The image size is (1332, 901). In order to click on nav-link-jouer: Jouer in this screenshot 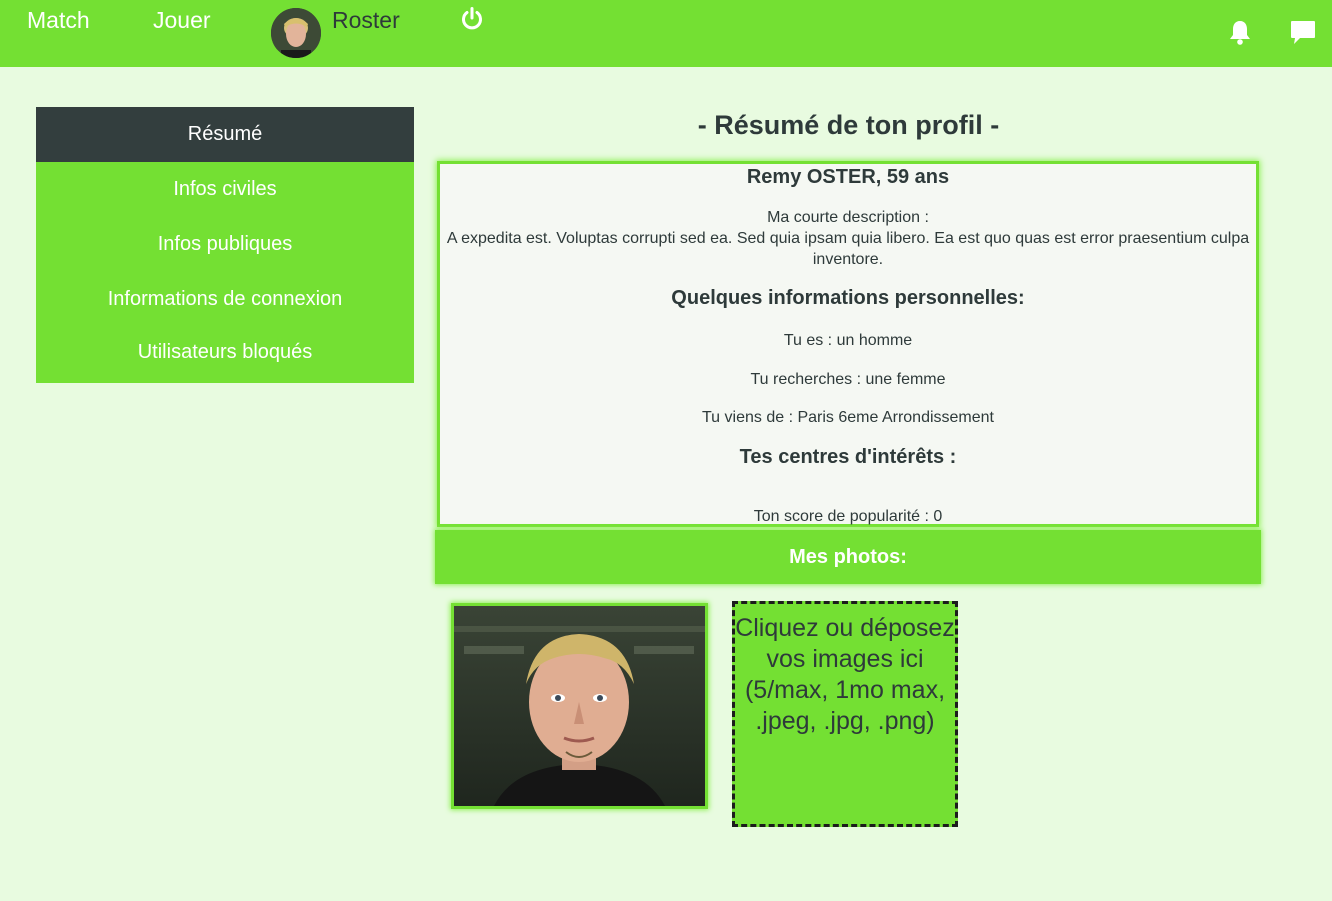, I will do `click(182, 20)`.